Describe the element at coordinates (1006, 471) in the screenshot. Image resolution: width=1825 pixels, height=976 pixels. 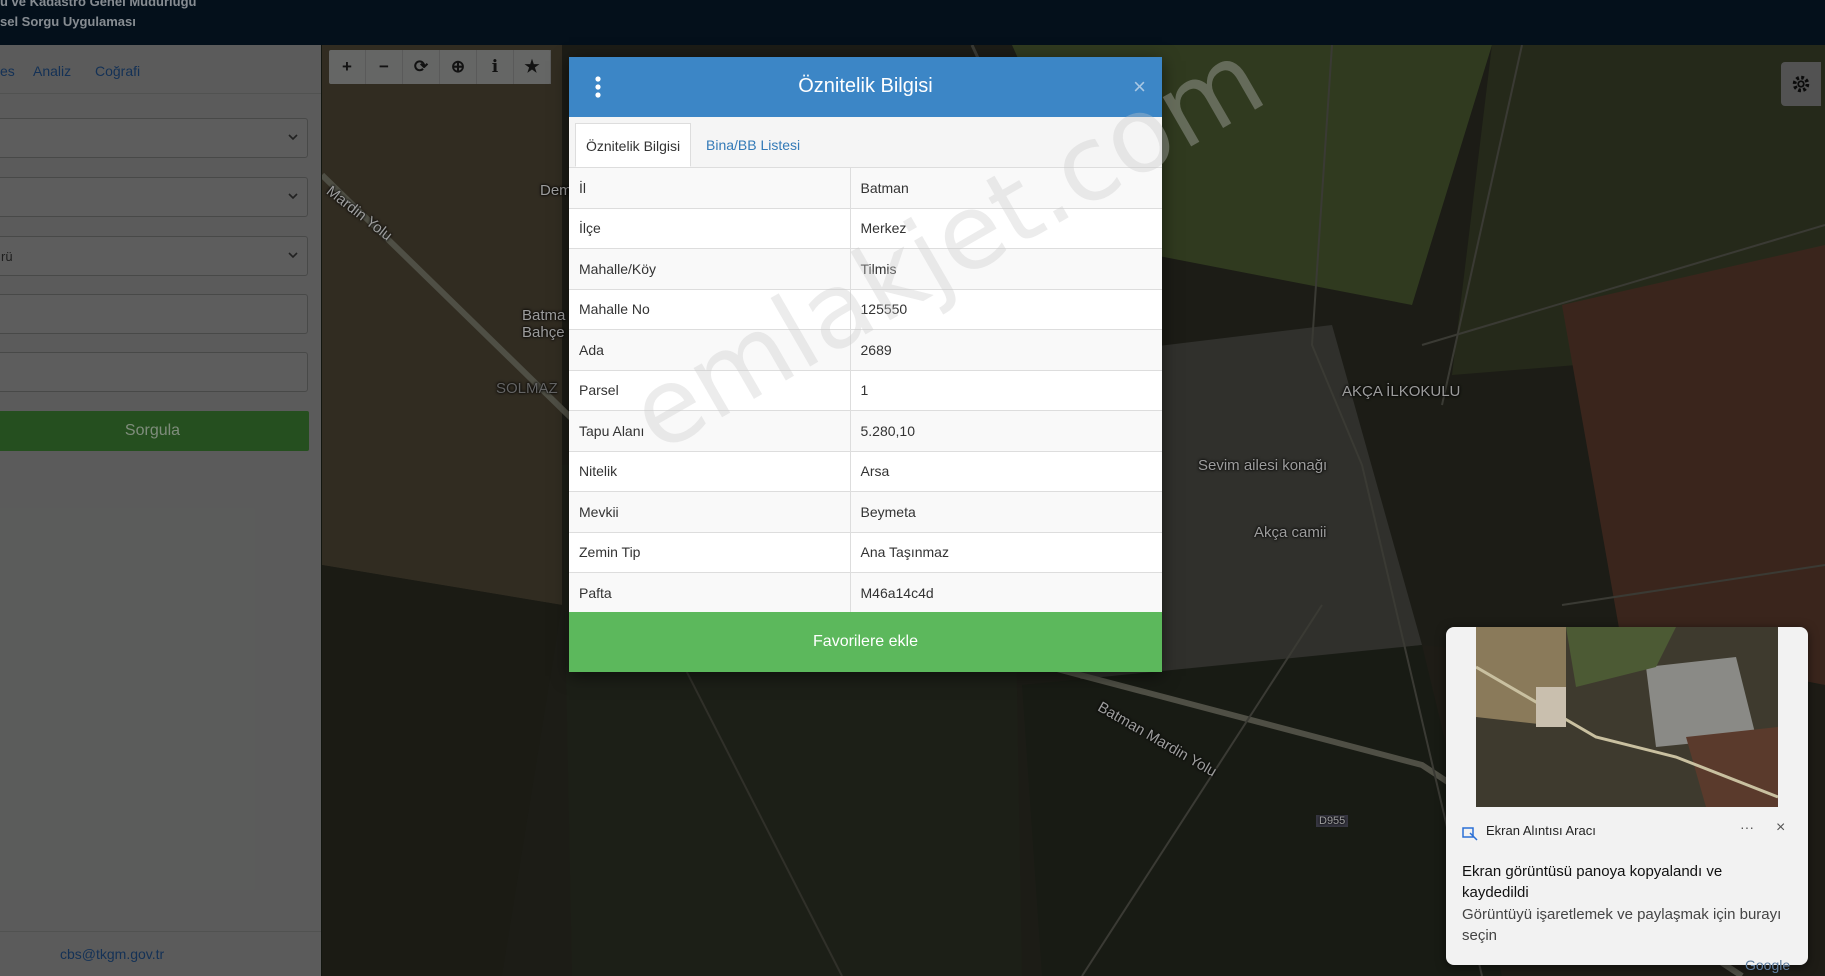
I see `attribute-value: Arsa` at that location.